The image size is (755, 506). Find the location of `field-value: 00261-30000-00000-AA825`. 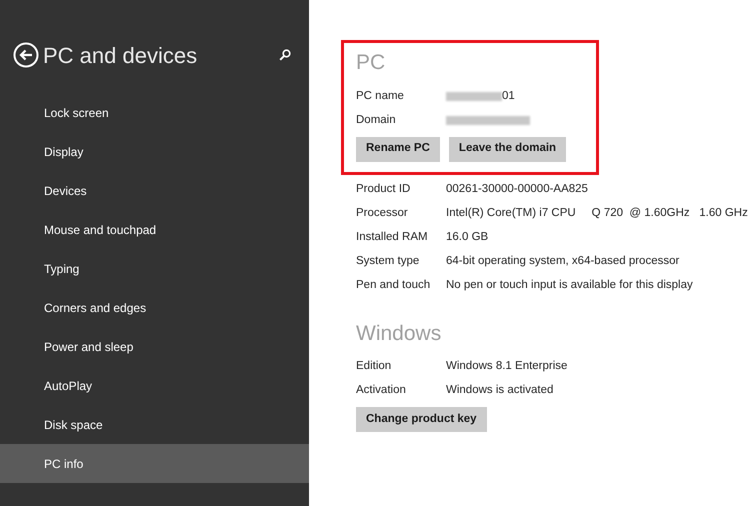

field-value: 00261-30000-00000-AA825 is located at coordinates (517, 189).